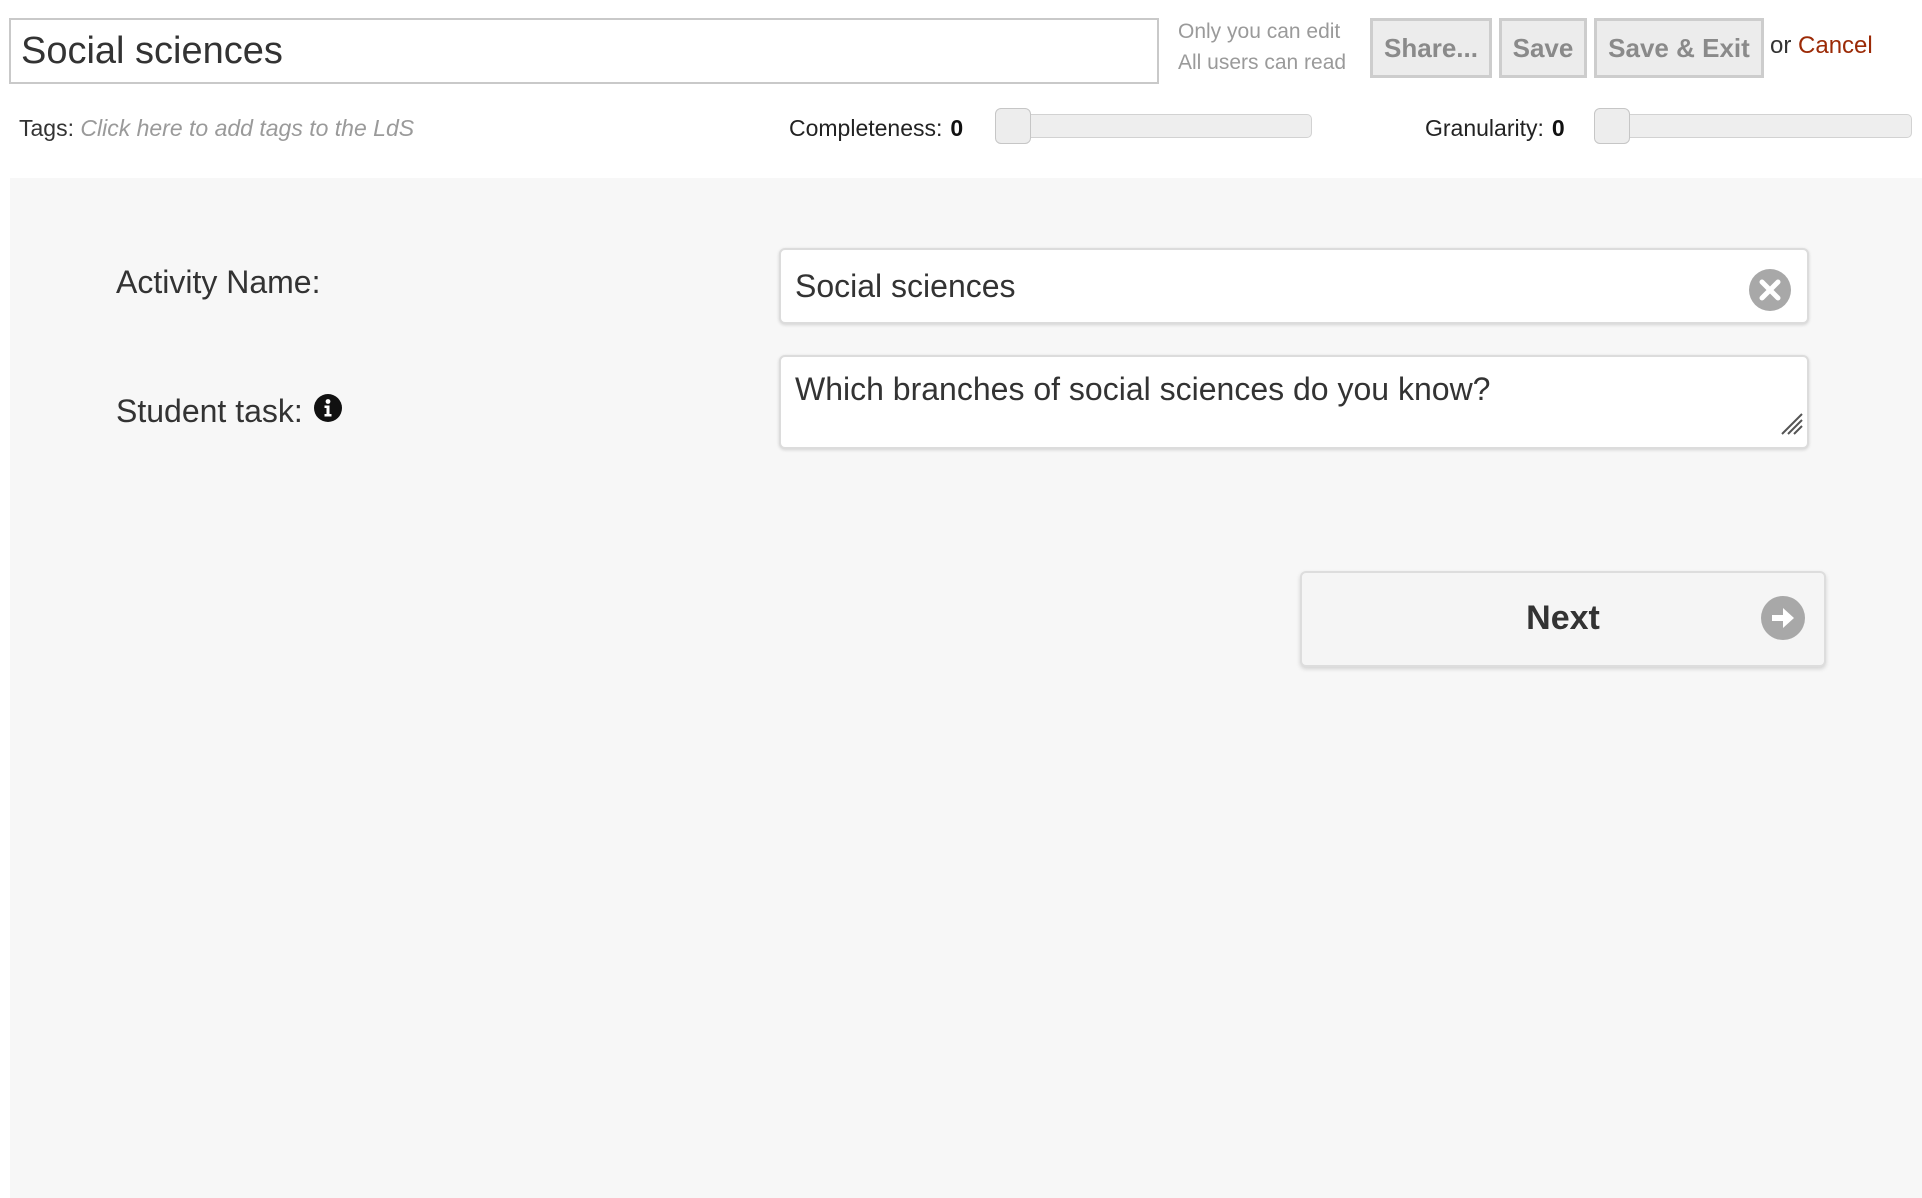  Describe the element at coordinates (247, 128) in the screenshot. I see `add-tags-link: Click here to add tags to the LdS` at that location.